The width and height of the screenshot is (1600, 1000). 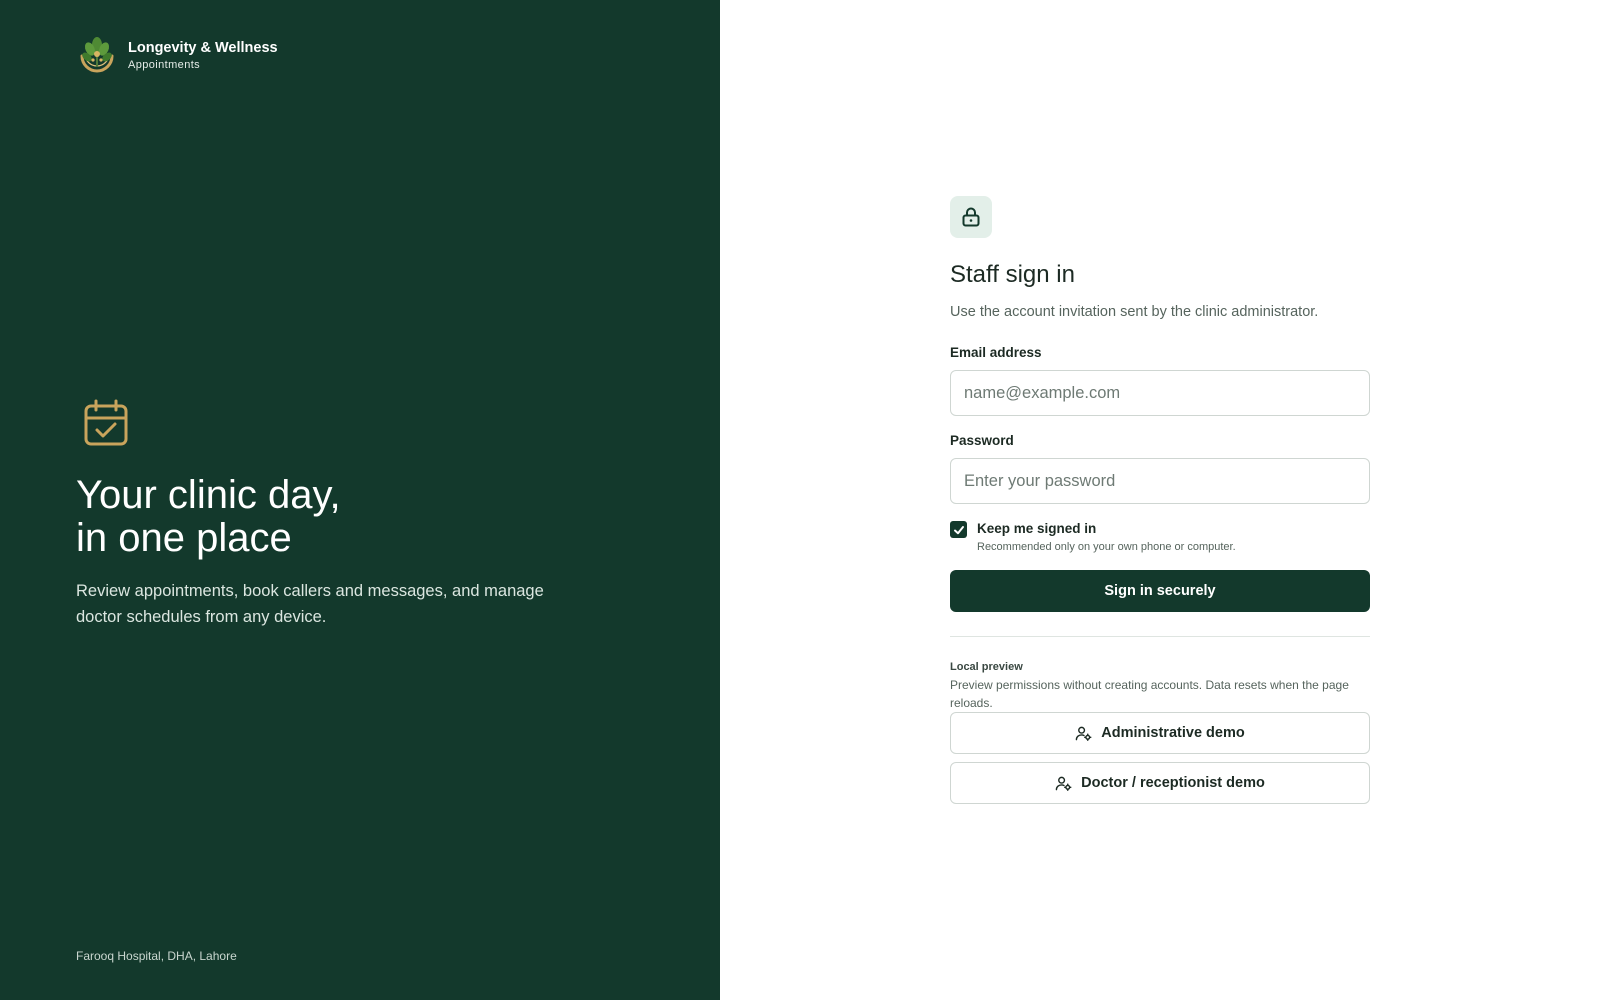 I want to click on calendar-check-icon, so click(x=106, y=422).